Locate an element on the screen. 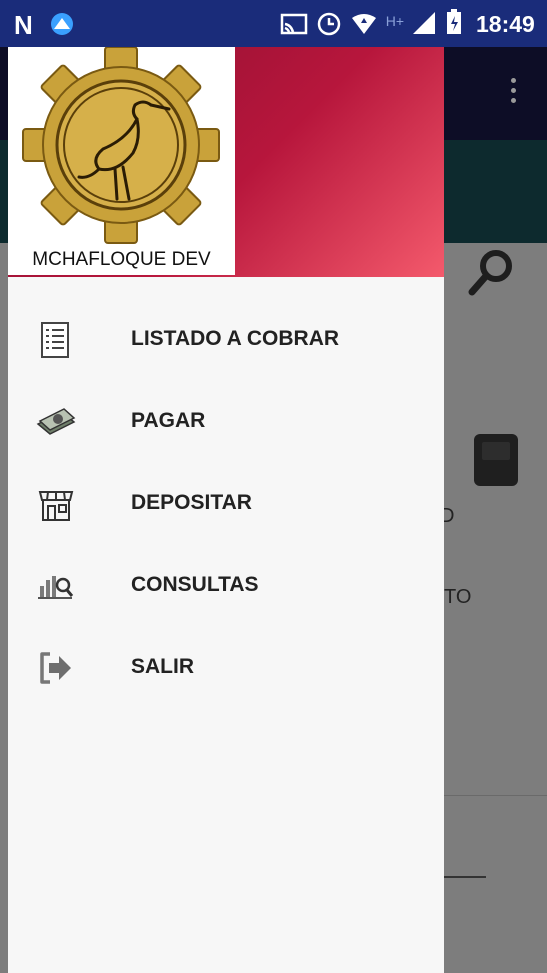 The image size is (547, 973). status-bar: N H+ 18:49 is located at coordinates (273, 23).